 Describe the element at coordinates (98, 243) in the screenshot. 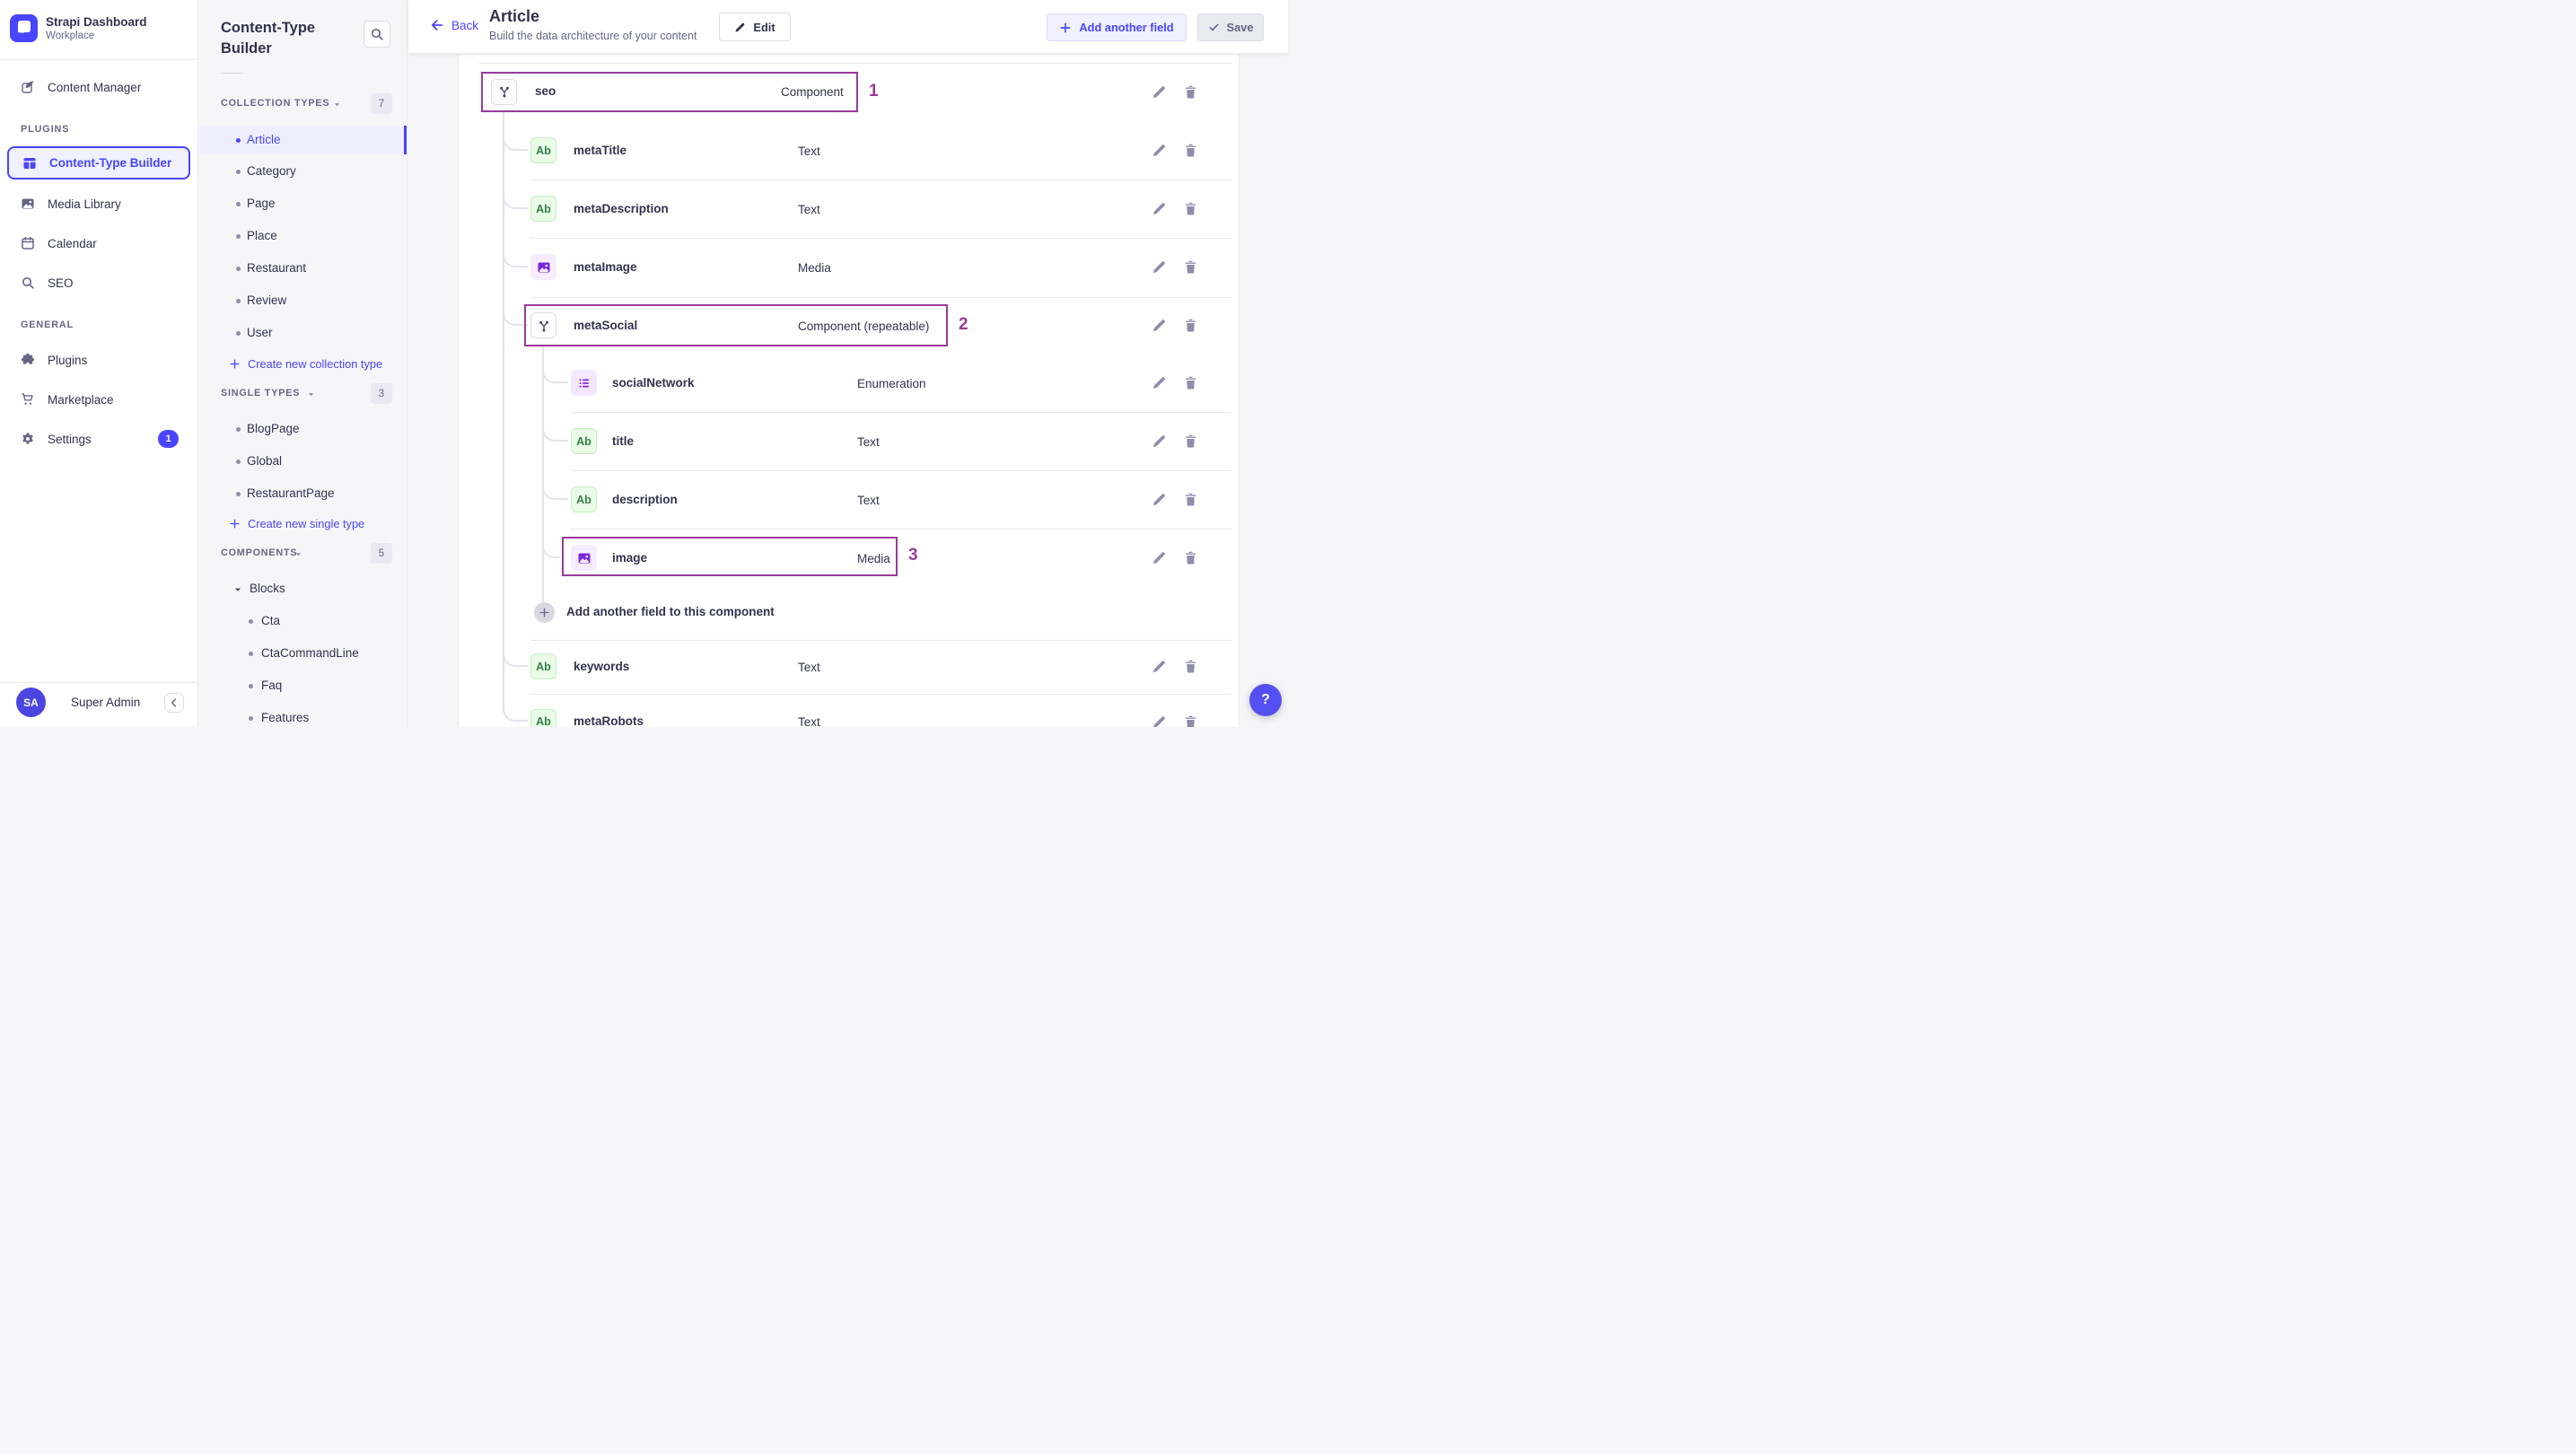

I see `sidebar-item-calendar: Calendar` at that location.